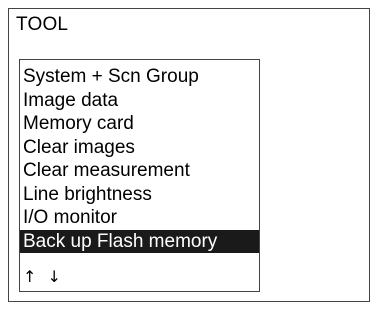 The image size is (376, 310). I want to click on screen-title: TOOL, so click(42, 24).